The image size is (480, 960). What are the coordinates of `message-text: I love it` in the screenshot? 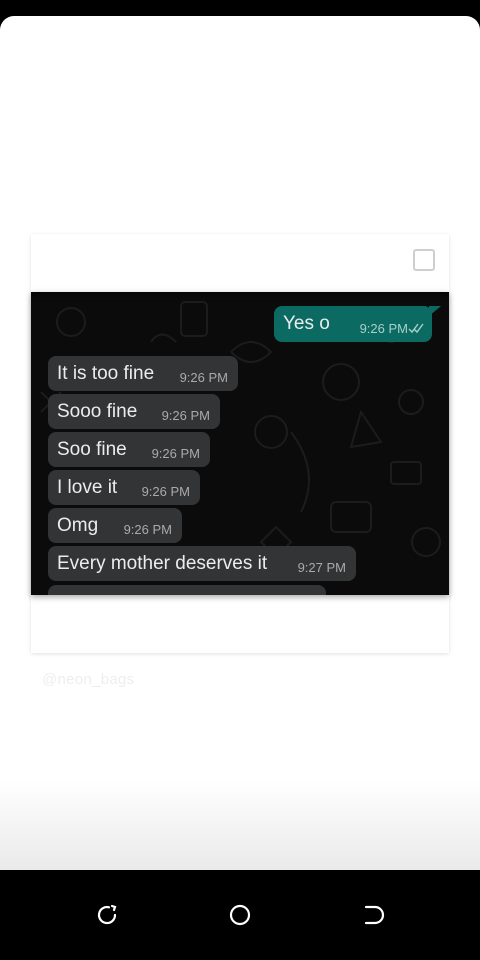 It's located at (87, 487).